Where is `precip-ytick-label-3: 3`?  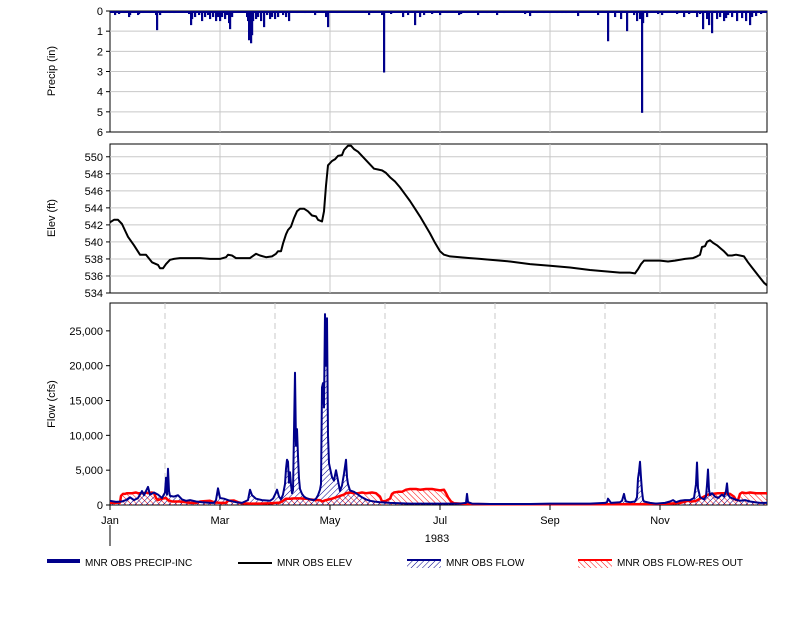
precip-ytick-label-3: 3 is located at coordinates (100, 73).